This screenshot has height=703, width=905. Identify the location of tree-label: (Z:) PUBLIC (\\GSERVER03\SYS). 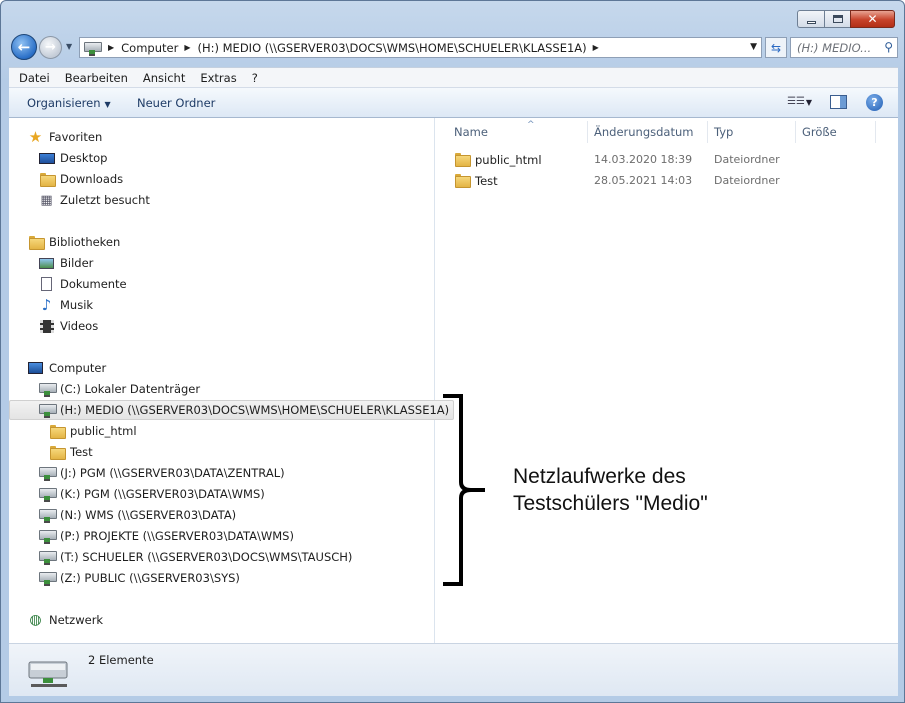
(150, 578).